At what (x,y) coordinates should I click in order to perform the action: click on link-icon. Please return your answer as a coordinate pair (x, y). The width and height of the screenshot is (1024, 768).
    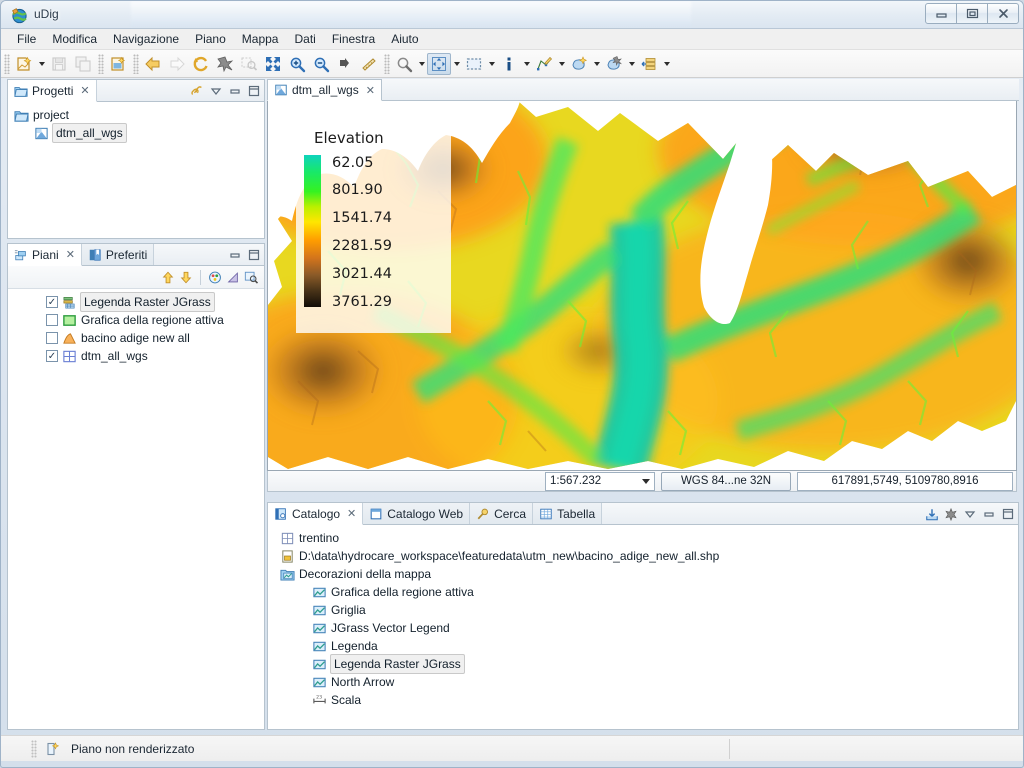
    Looking at the image, I should click on (197, 91).